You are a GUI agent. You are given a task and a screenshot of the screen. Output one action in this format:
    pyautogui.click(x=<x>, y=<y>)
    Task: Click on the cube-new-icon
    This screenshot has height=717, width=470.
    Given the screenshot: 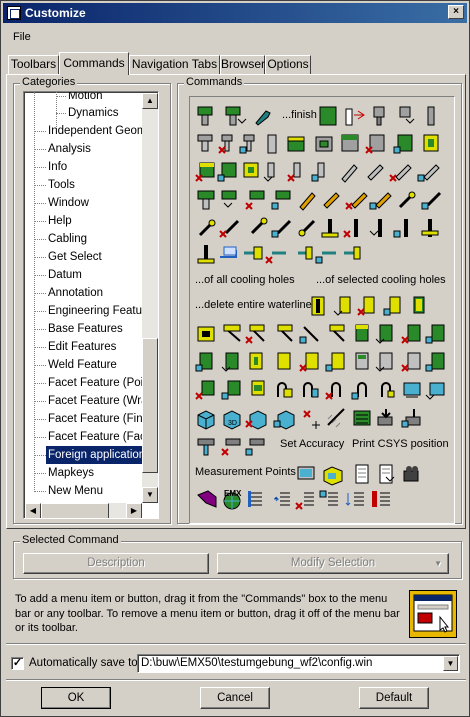 What is the action you would take?
    pyautogui.click(x=284, y=420)
    